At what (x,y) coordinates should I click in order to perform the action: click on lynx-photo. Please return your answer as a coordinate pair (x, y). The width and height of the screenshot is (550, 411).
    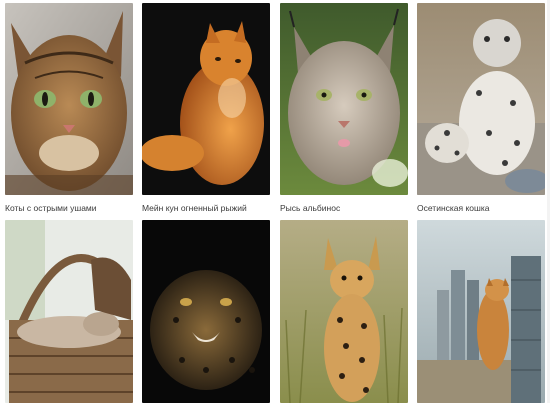
    Looking at the image, I should click on (344, 99).